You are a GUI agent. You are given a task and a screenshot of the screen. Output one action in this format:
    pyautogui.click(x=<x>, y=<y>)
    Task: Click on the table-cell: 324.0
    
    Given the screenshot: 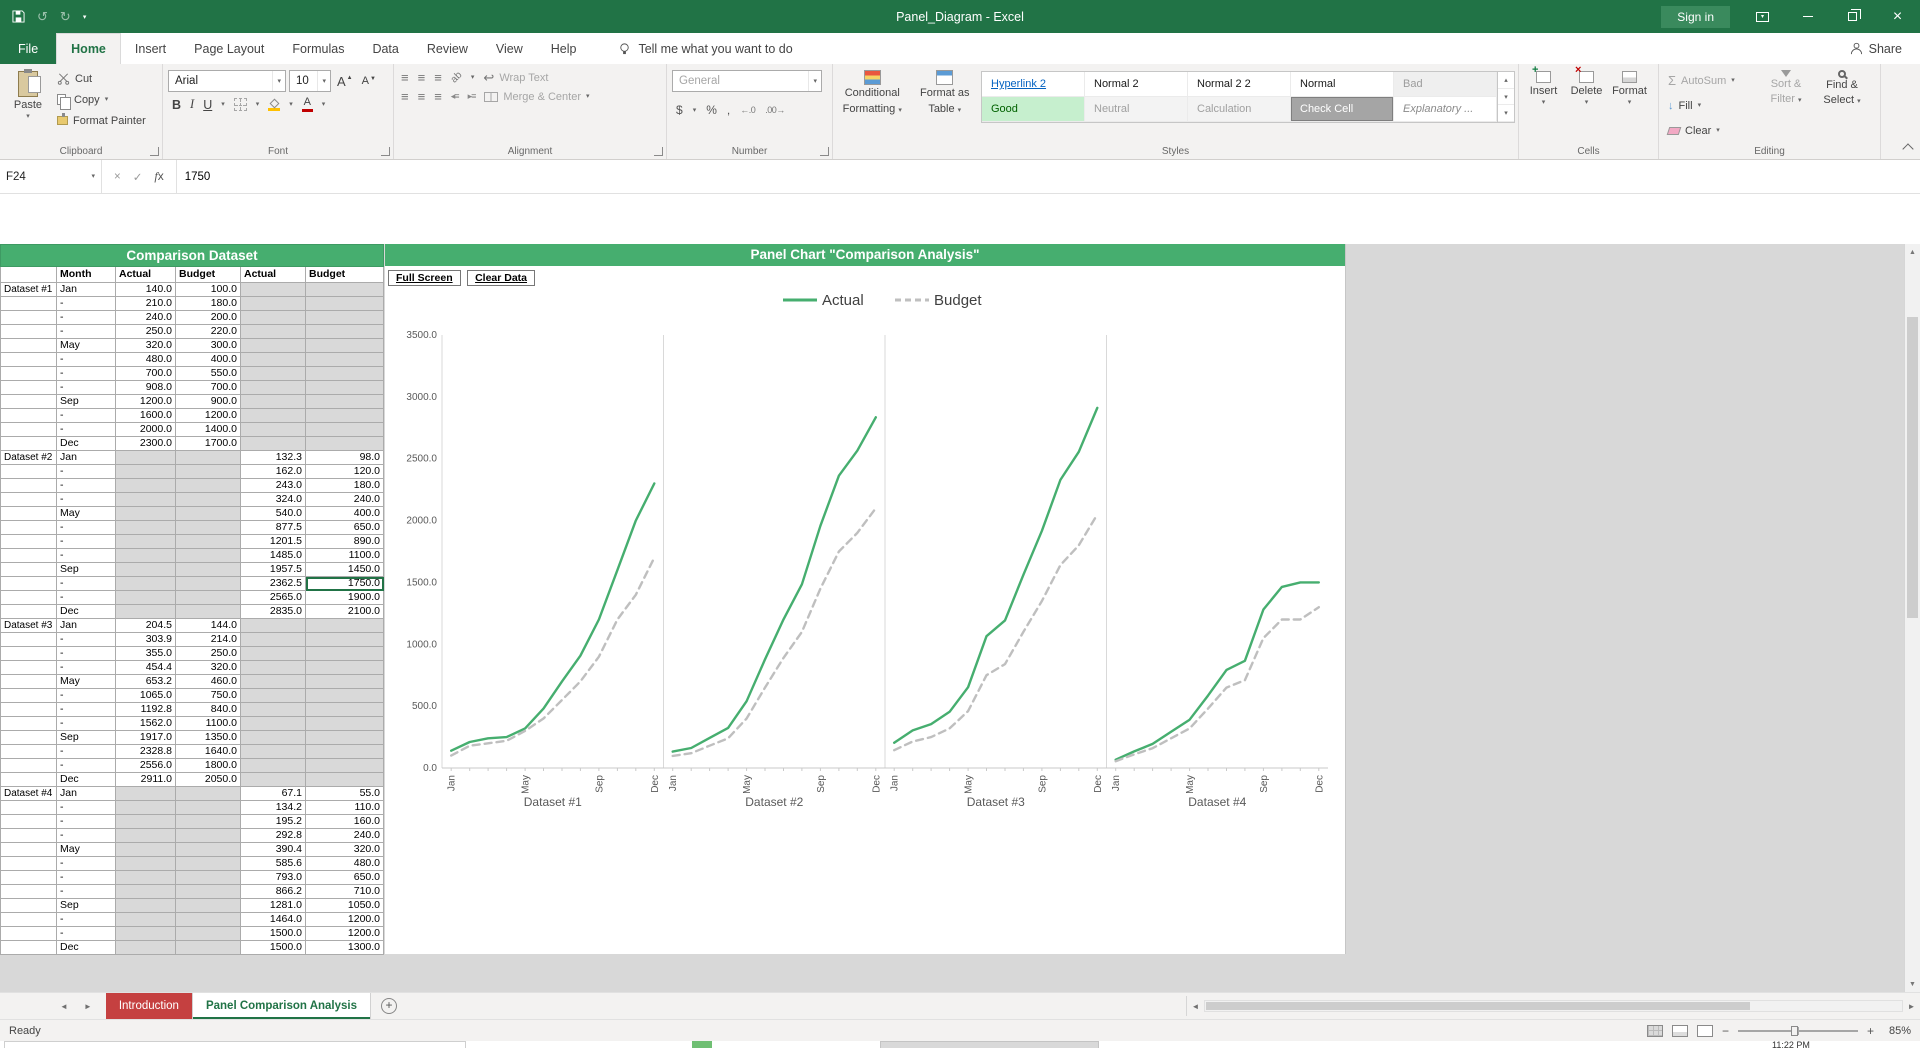 What is the action you would take?
    pyautogui.click(x=273, y=499)
    